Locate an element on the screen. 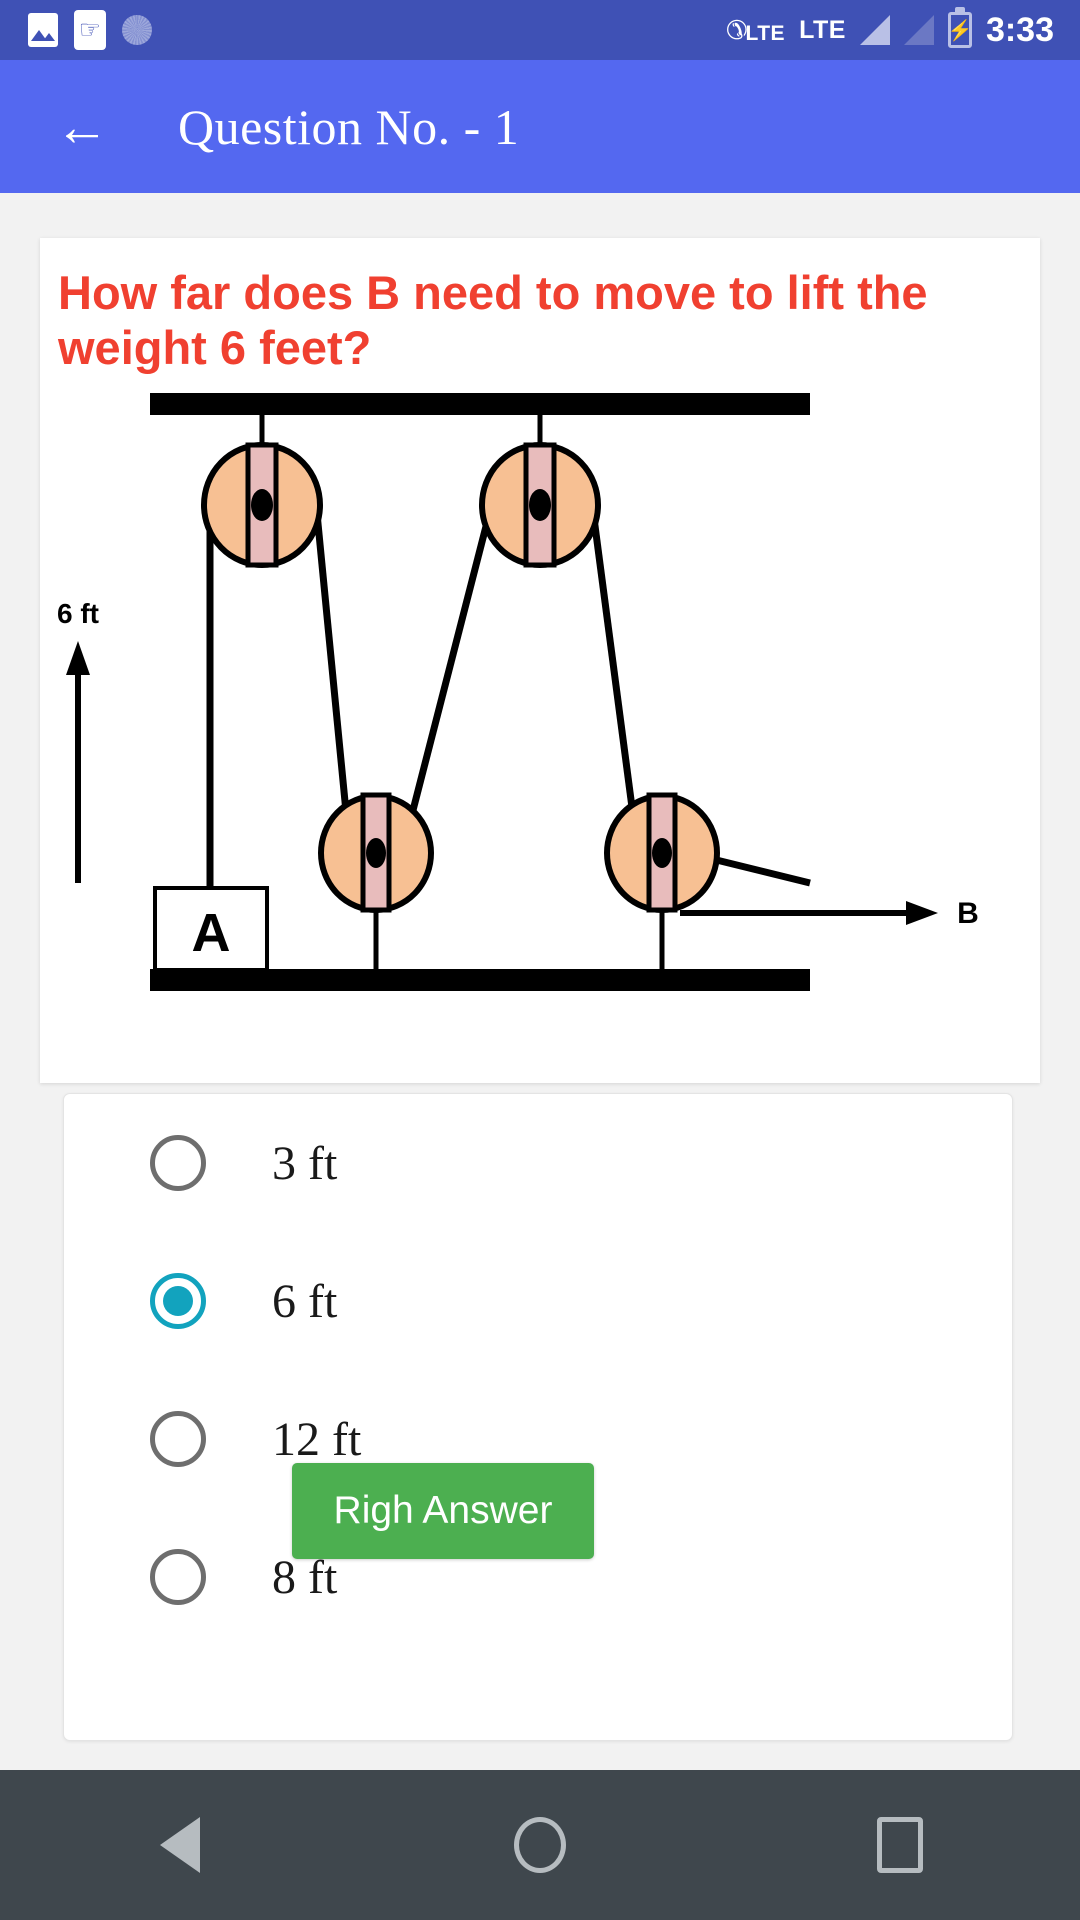 This screenshot has height=1920, width=1080. phone-call-icon: ✆ LTE is located at coordinates (755, 29).